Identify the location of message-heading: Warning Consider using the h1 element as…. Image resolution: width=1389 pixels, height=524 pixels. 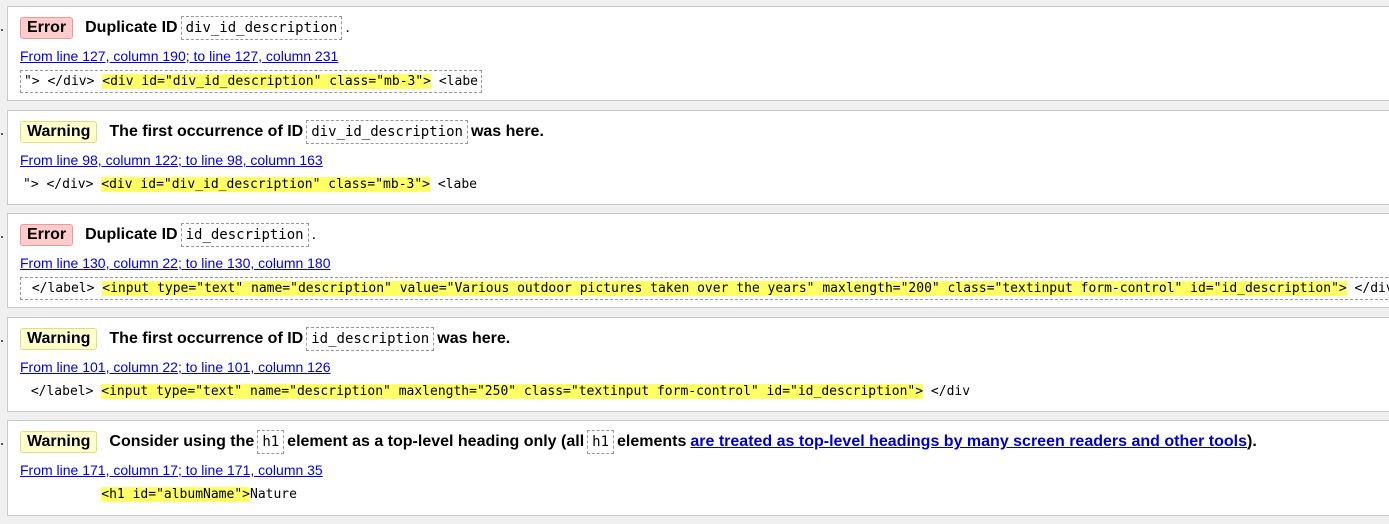
(638, 442).